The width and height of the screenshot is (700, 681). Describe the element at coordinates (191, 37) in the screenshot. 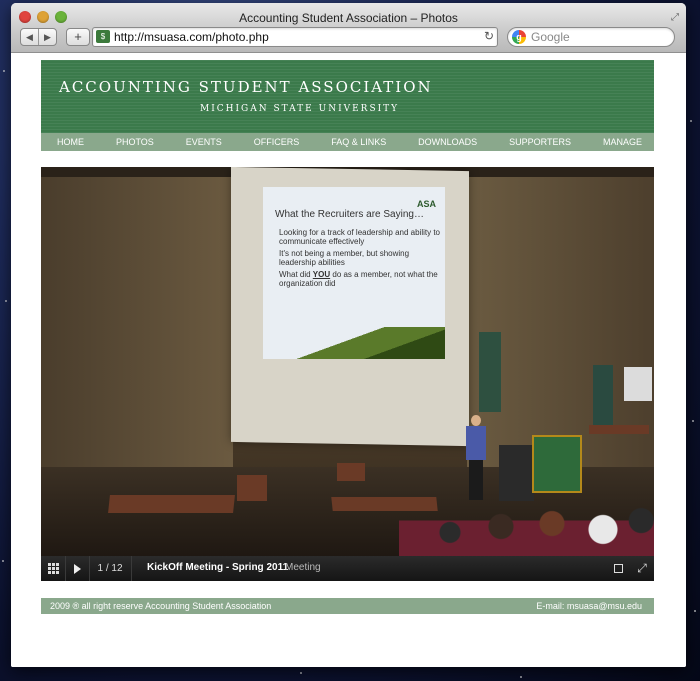

I see `url-text: http://msuasa.com/photo.php` at that location.